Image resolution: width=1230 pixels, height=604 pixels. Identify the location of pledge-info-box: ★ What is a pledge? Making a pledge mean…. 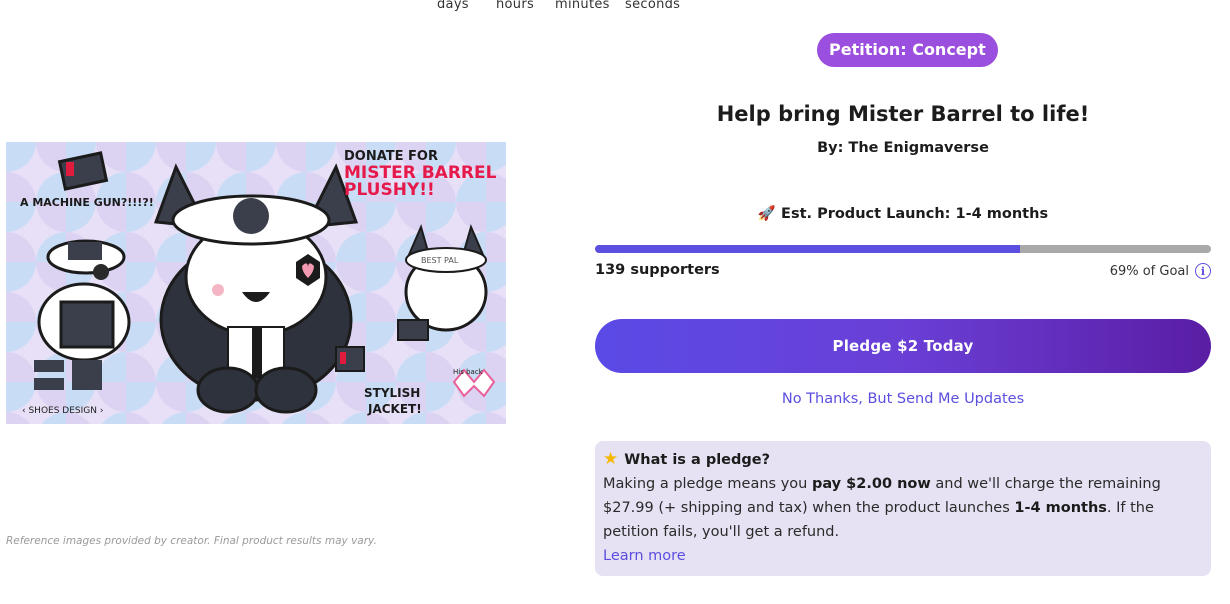
(903, 508).